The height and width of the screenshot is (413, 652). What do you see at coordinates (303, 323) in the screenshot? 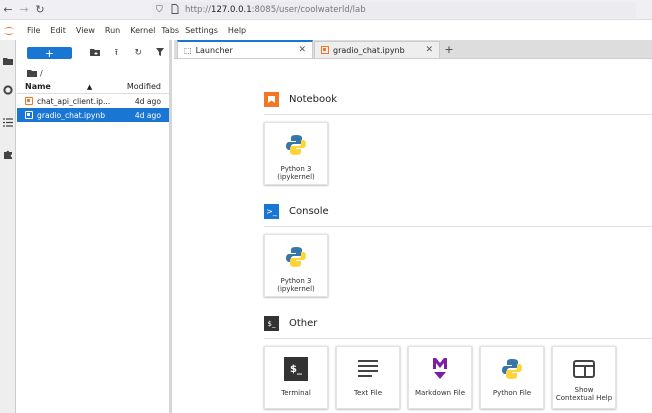
I see `section-title: Other` at bounding box center [303, 323].